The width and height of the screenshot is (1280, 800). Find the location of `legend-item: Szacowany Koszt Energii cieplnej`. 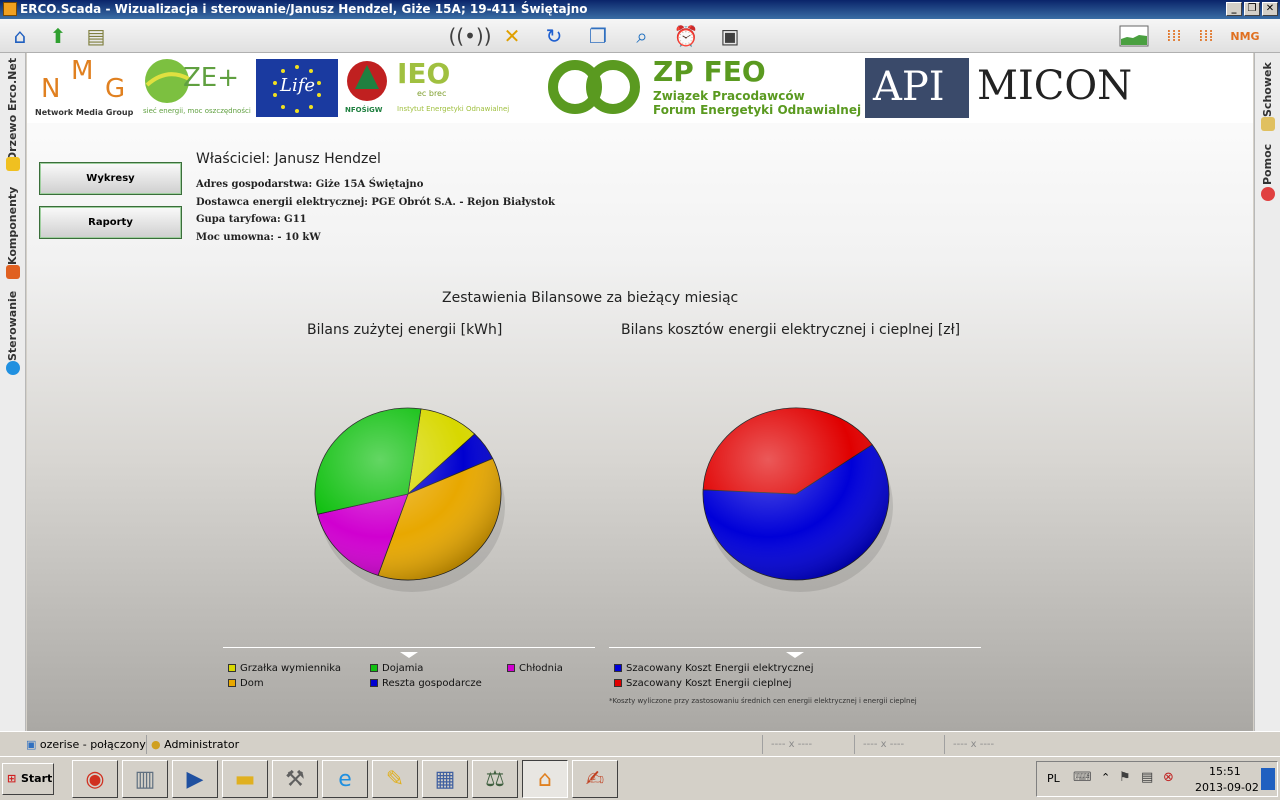

legend-item: Szacowany Koszt Energii cieplnej is located at coordinates (702, 683).